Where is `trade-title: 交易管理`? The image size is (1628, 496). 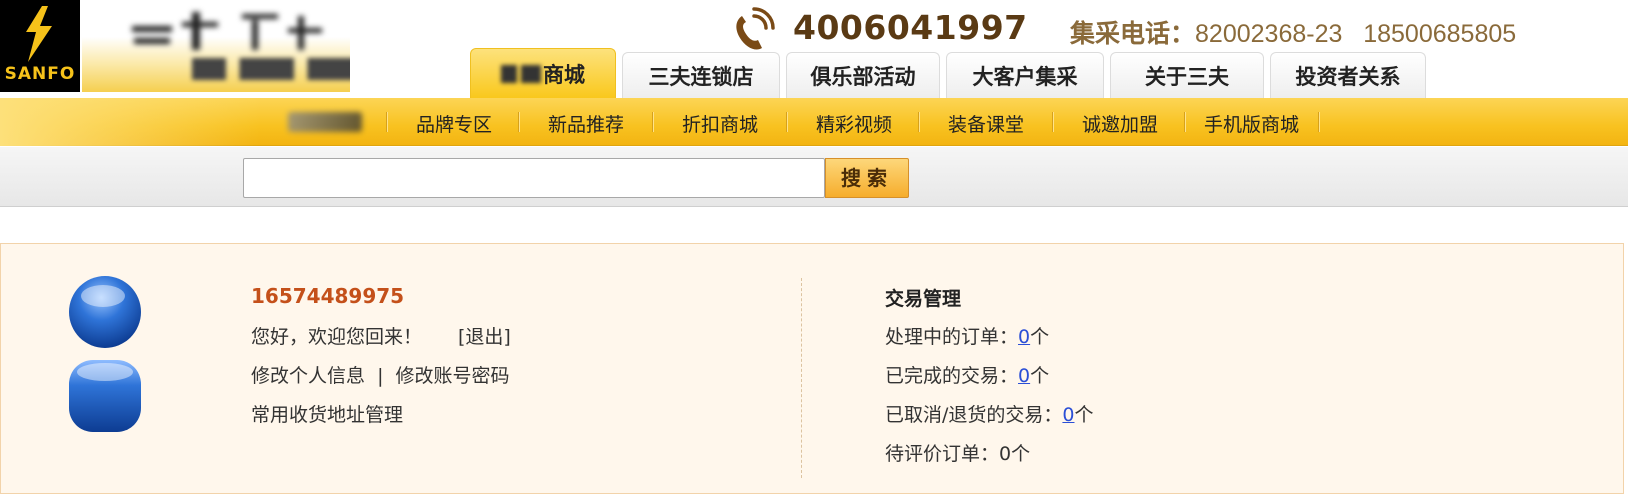
trade-title: 交易管理 is located at coordinates (923, 299).